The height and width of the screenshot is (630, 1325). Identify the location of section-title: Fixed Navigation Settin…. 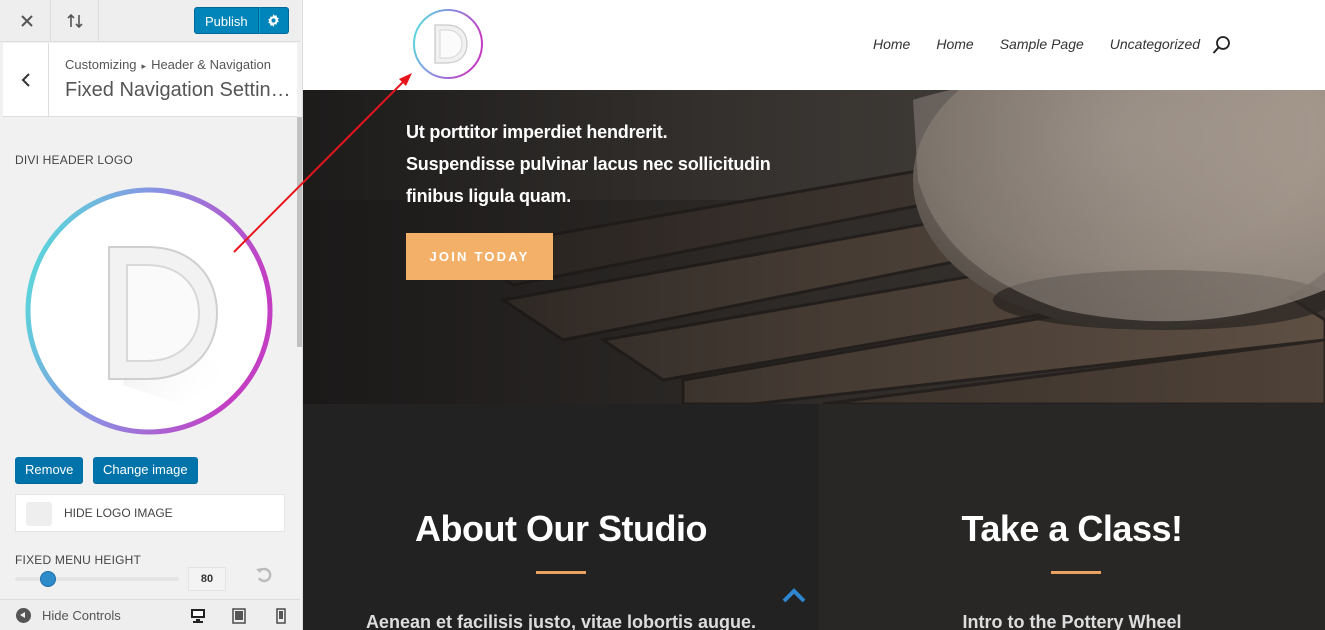
(178, 90).